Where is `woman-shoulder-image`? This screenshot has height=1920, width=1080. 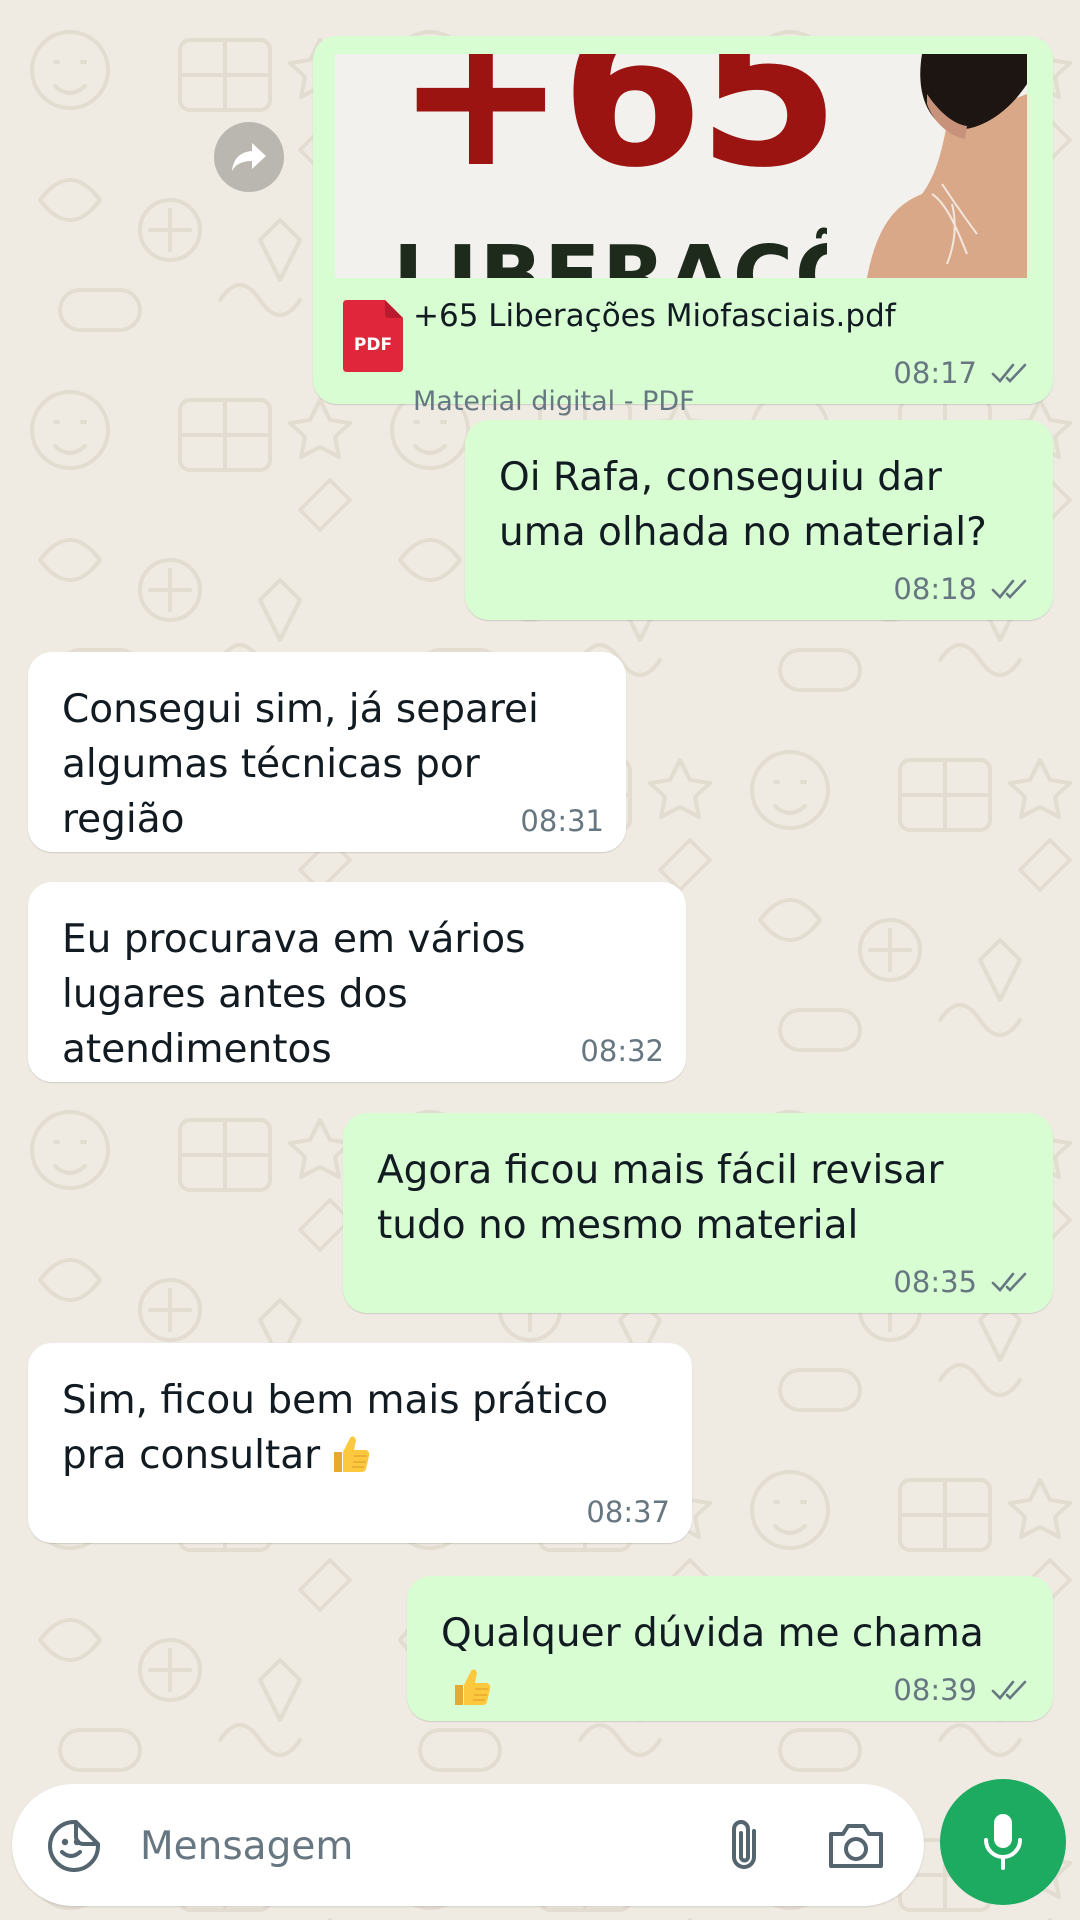 woman-shoulder-image is located at coordinates (927, 166).